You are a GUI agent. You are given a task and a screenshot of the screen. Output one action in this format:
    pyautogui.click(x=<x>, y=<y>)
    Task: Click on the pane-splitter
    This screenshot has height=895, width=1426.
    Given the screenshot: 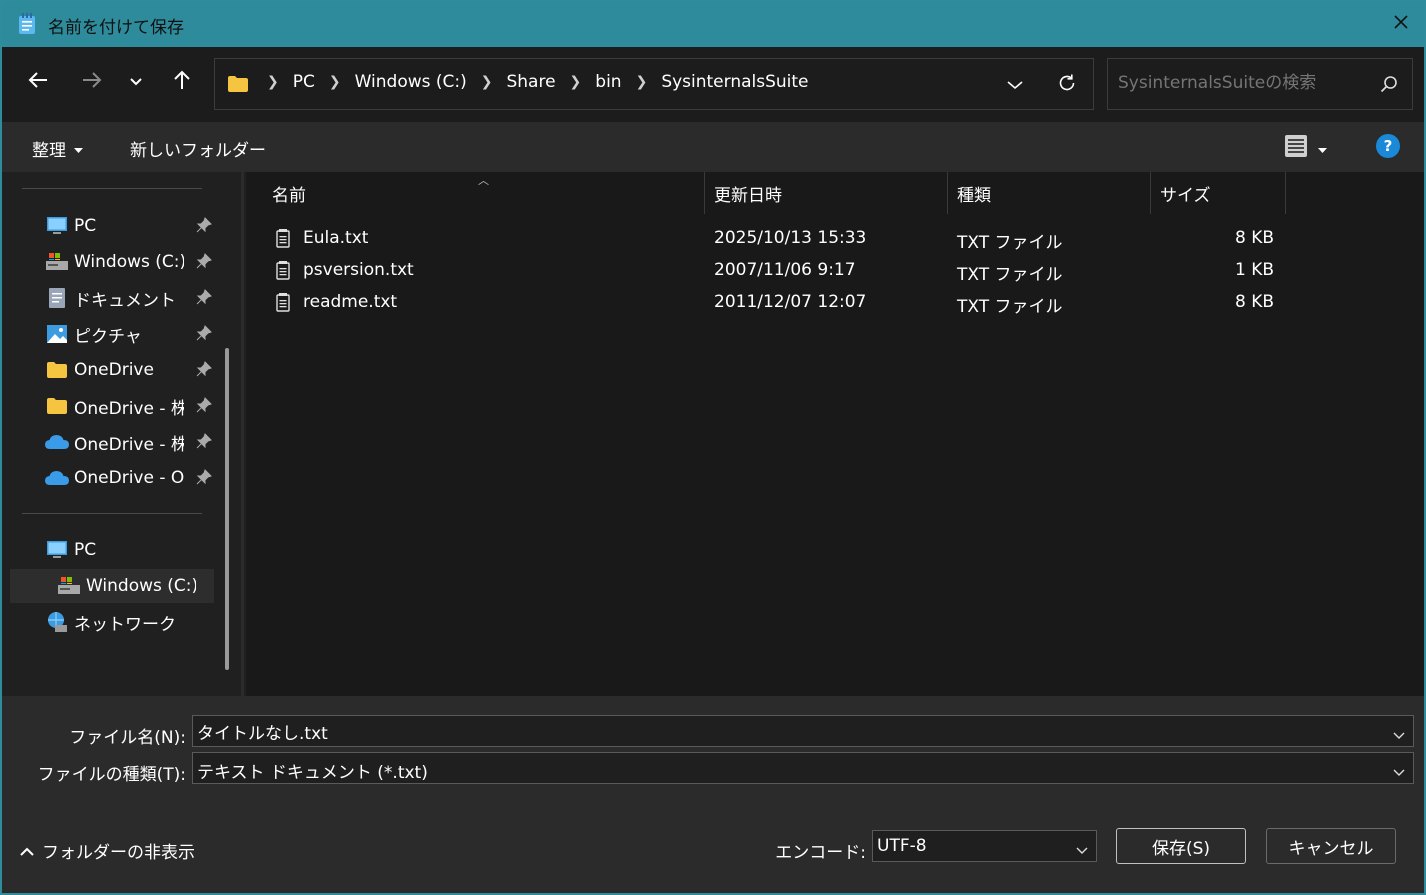 What is the action you would take?
    pyautogui.click(x=242, y=434)
    